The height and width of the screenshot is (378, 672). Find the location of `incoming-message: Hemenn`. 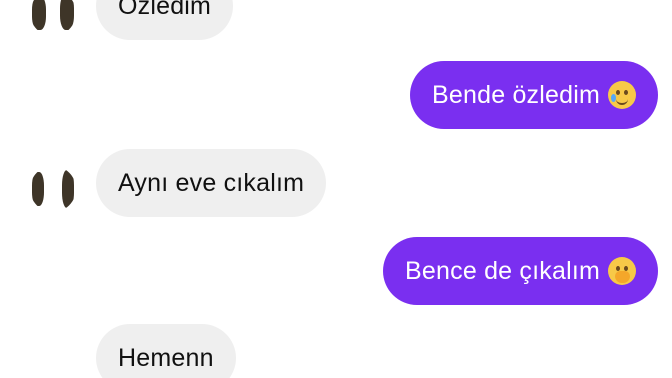

incoming-message: Hemenn is located at coordinates (166, 351).